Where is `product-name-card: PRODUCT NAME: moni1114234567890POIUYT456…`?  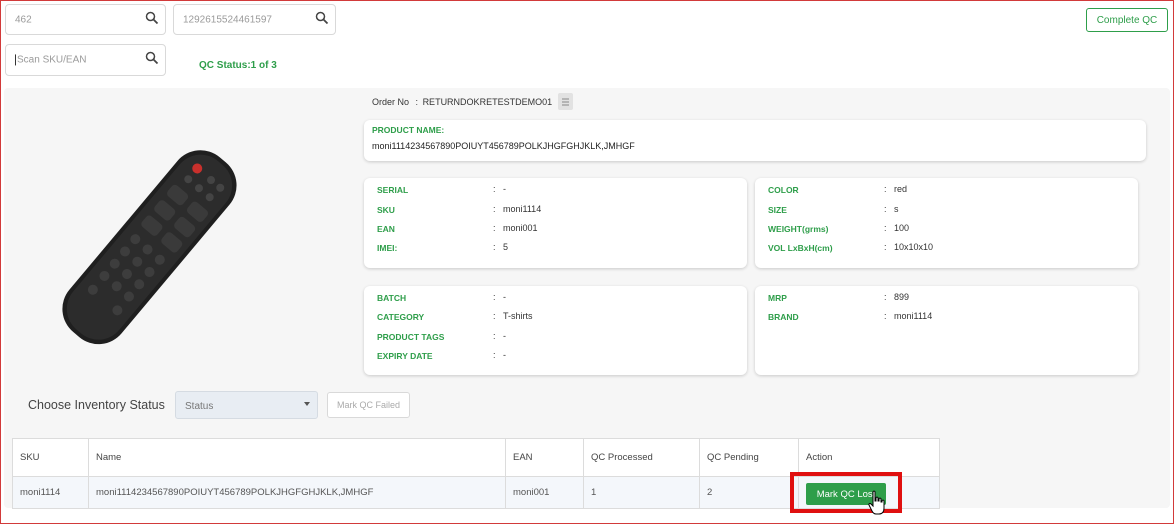
product-name-card: PRODUCT NAME: moni1114234567890POIUYT456… is located at coordinates (755, 140).